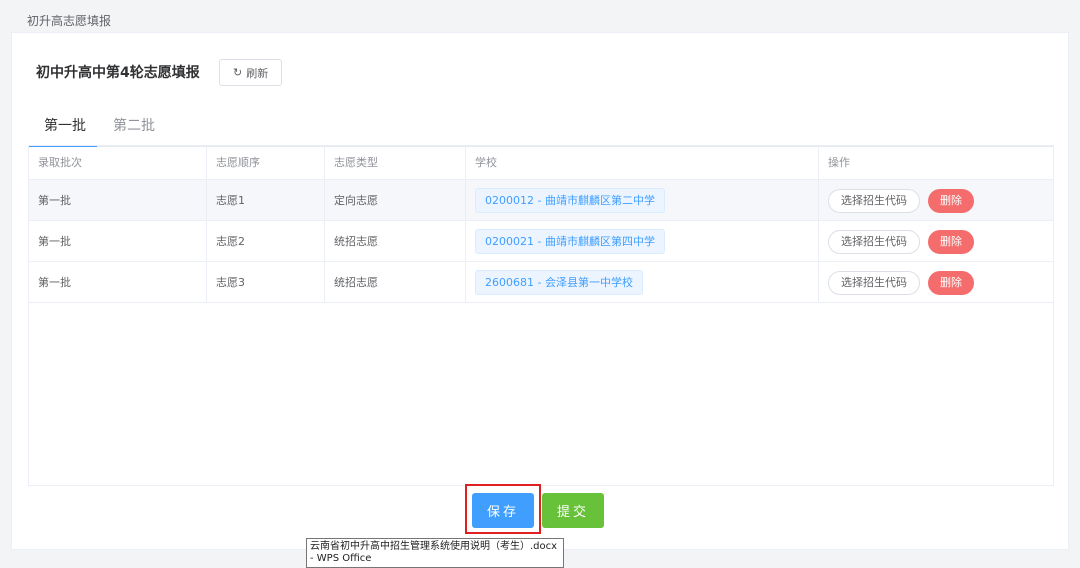 The width and height of the screenshot is (1080, 568). I want to click on cell-school: 0200021 - 曲靖市麒麟区第四中学, so click(642, 241).